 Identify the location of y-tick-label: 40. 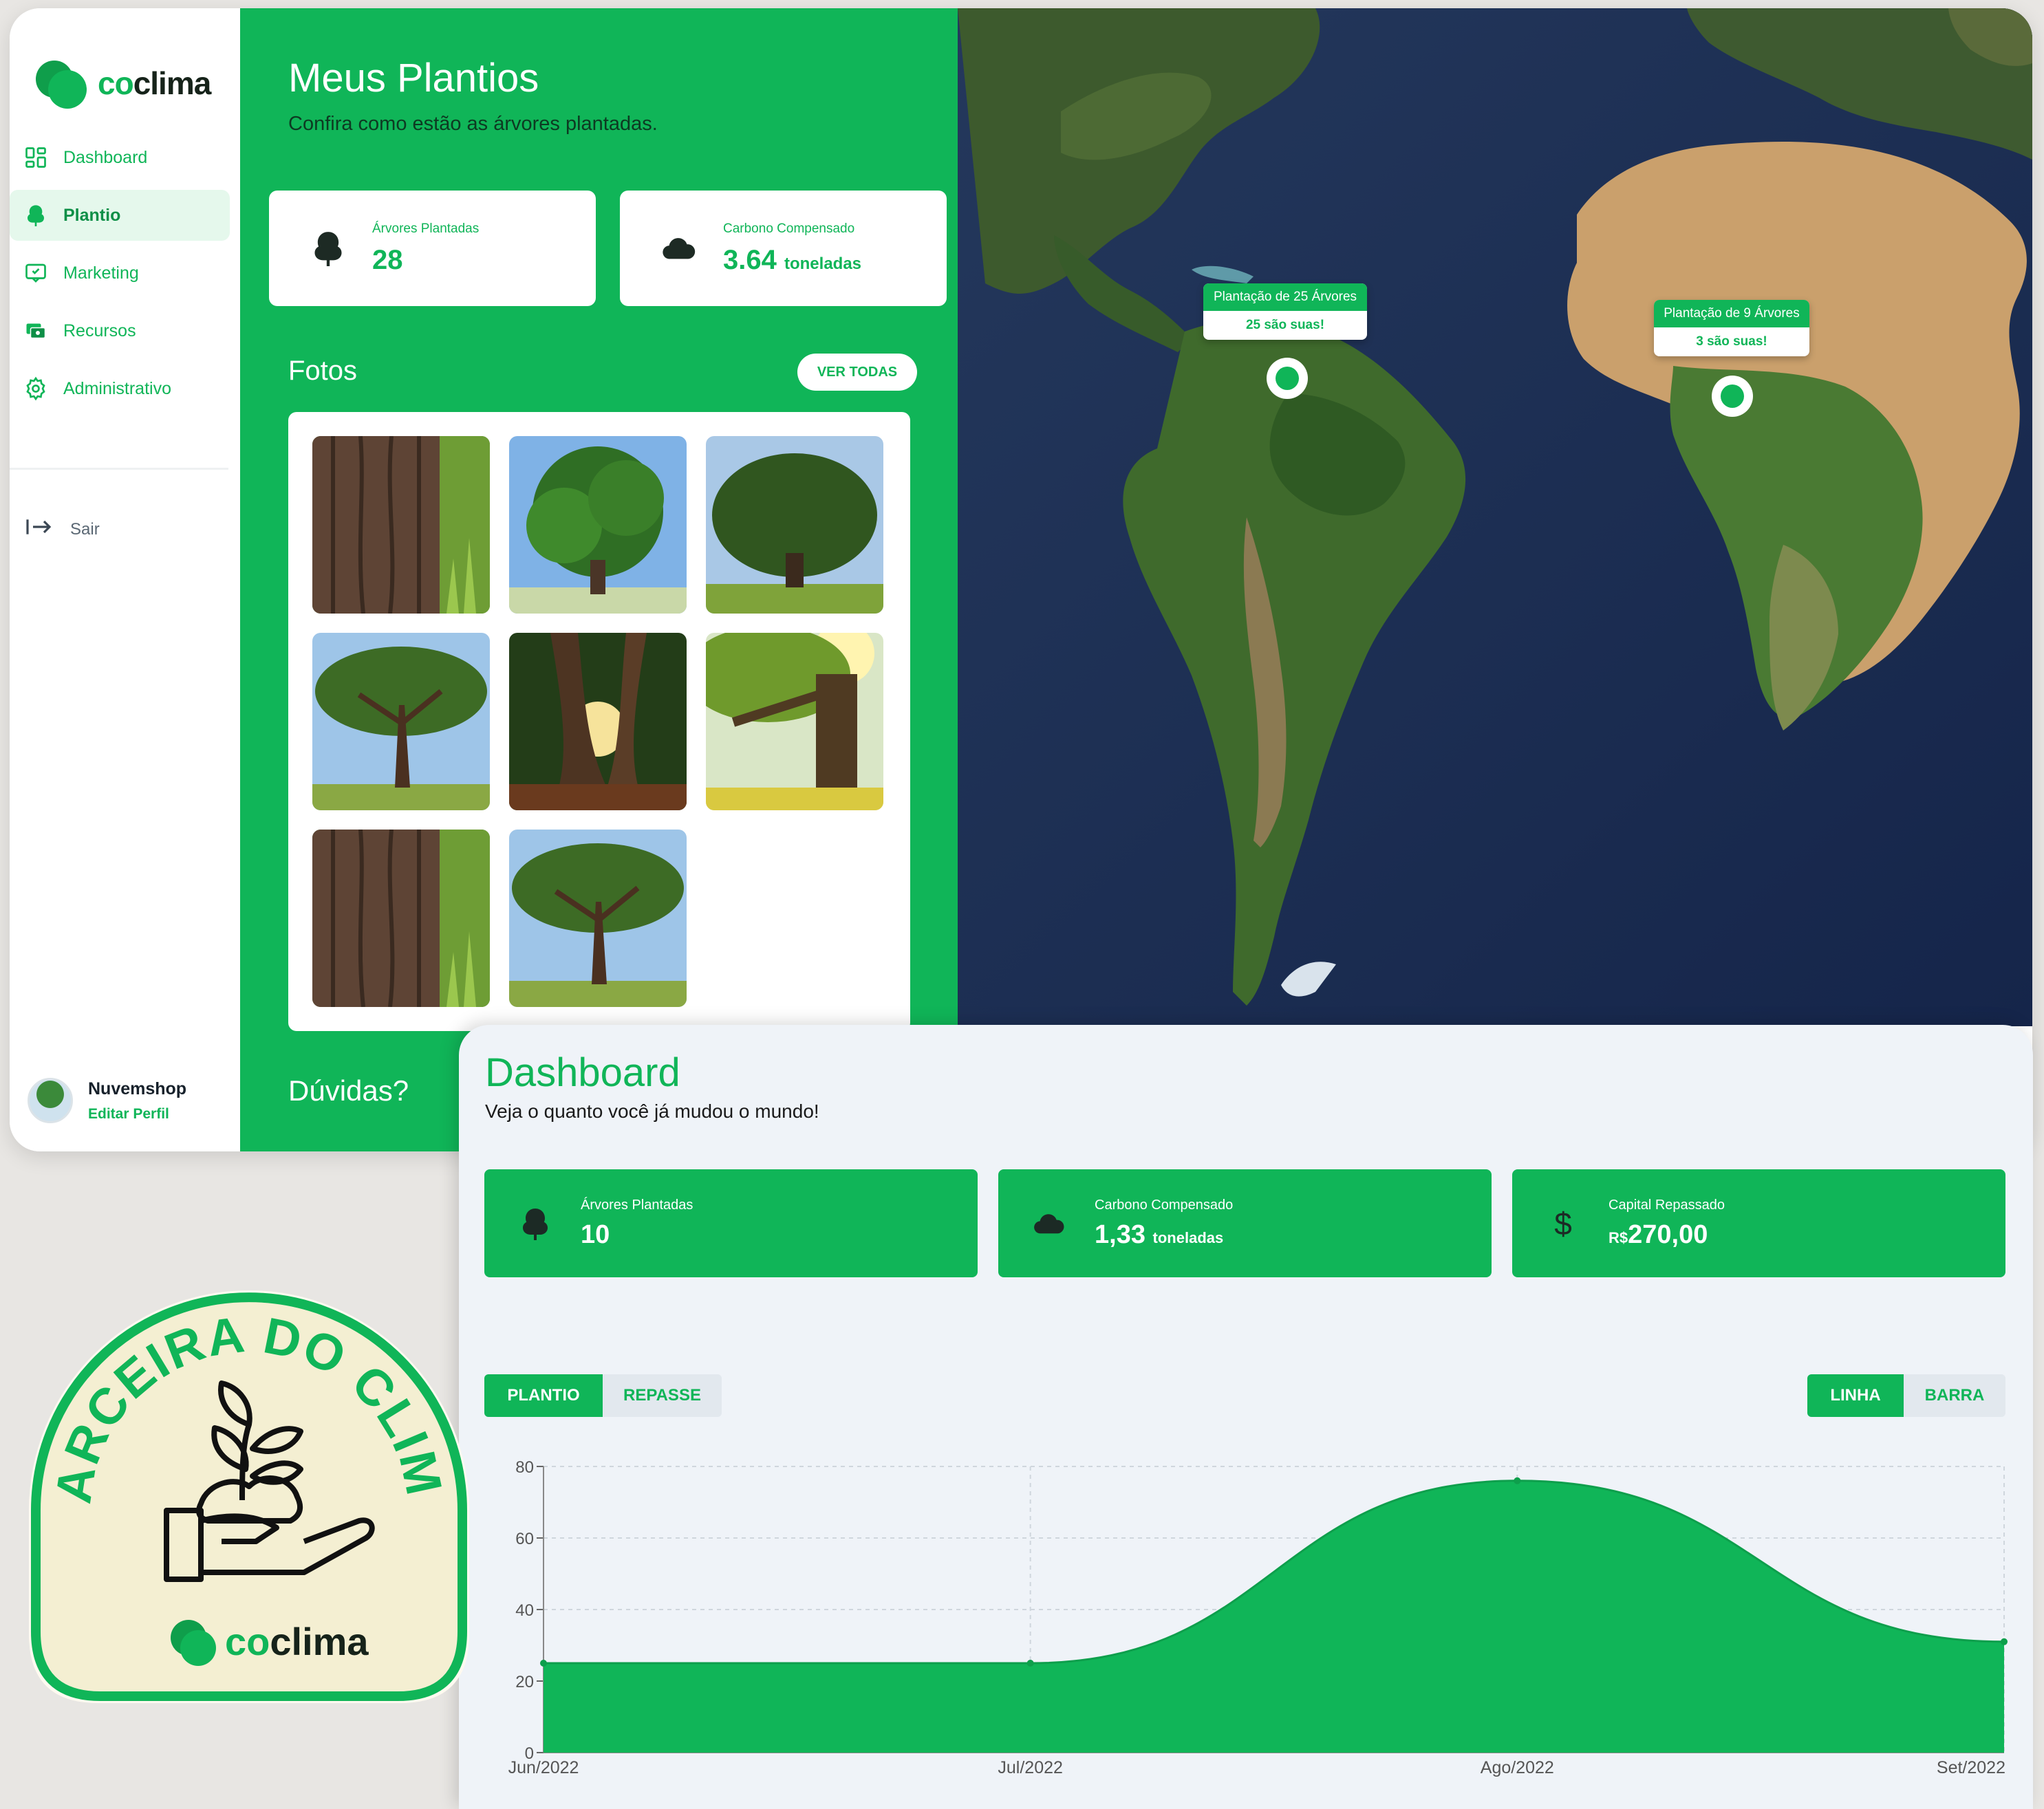
(524, 1611).